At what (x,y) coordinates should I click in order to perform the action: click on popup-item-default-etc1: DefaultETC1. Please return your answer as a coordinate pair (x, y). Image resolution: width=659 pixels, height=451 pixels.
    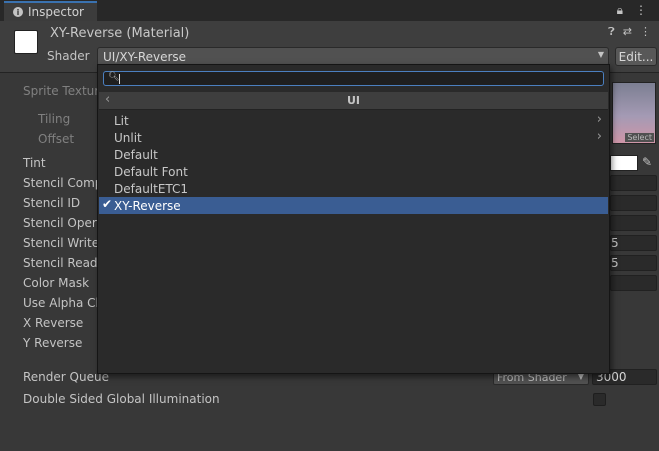
    Looking at the image, I should click on (353, 188).